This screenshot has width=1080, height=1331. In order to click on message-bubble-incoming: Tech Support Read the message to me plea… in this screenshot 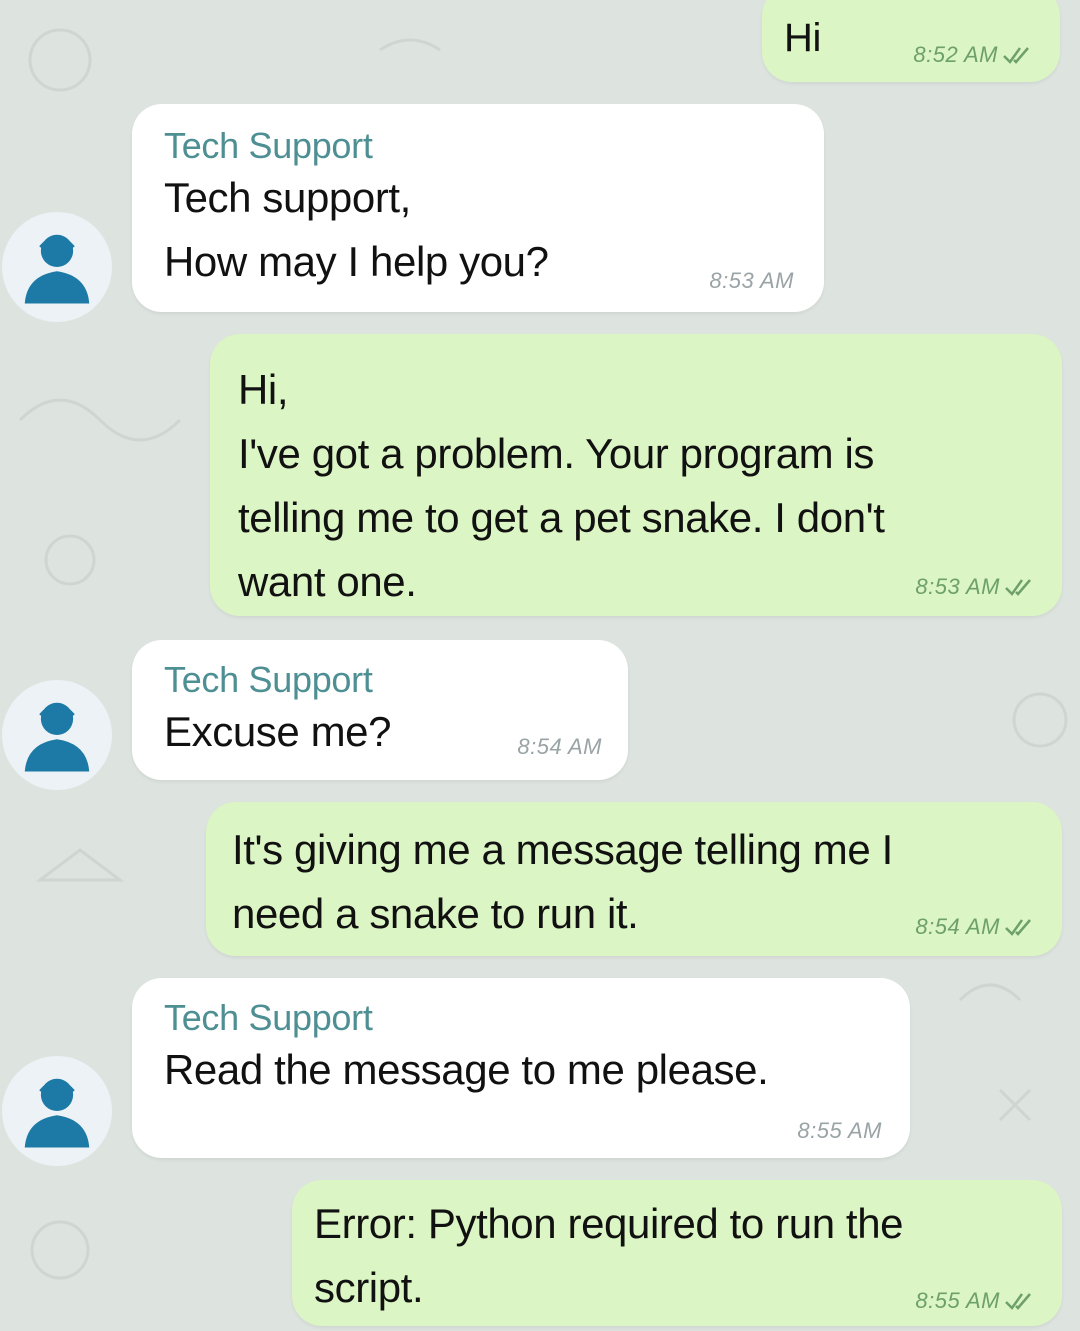, I will do `click(521, 1068)`.